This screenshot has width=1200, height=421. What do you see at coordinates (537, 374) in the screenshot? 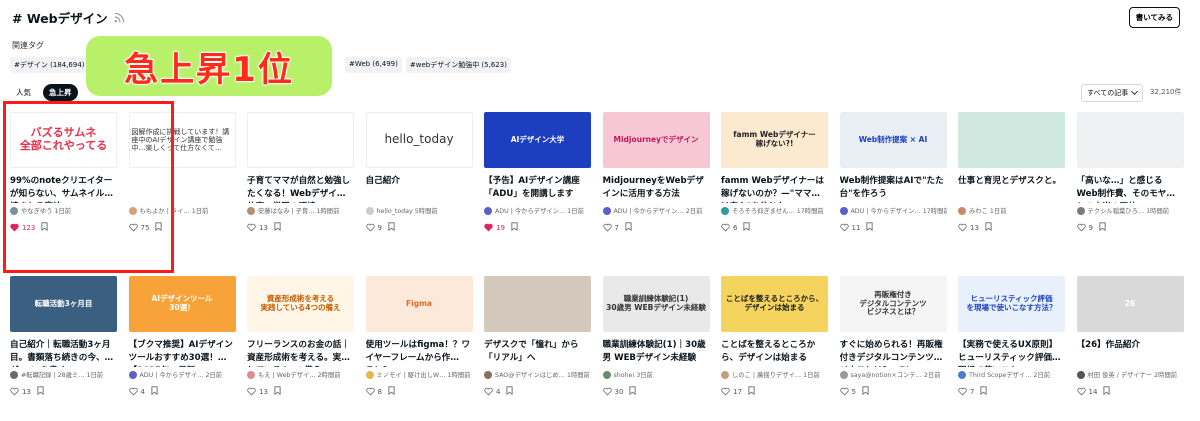
I see `article-author: SAO@デザインはじめ… 1時間前` at bounding box center [537, 374].